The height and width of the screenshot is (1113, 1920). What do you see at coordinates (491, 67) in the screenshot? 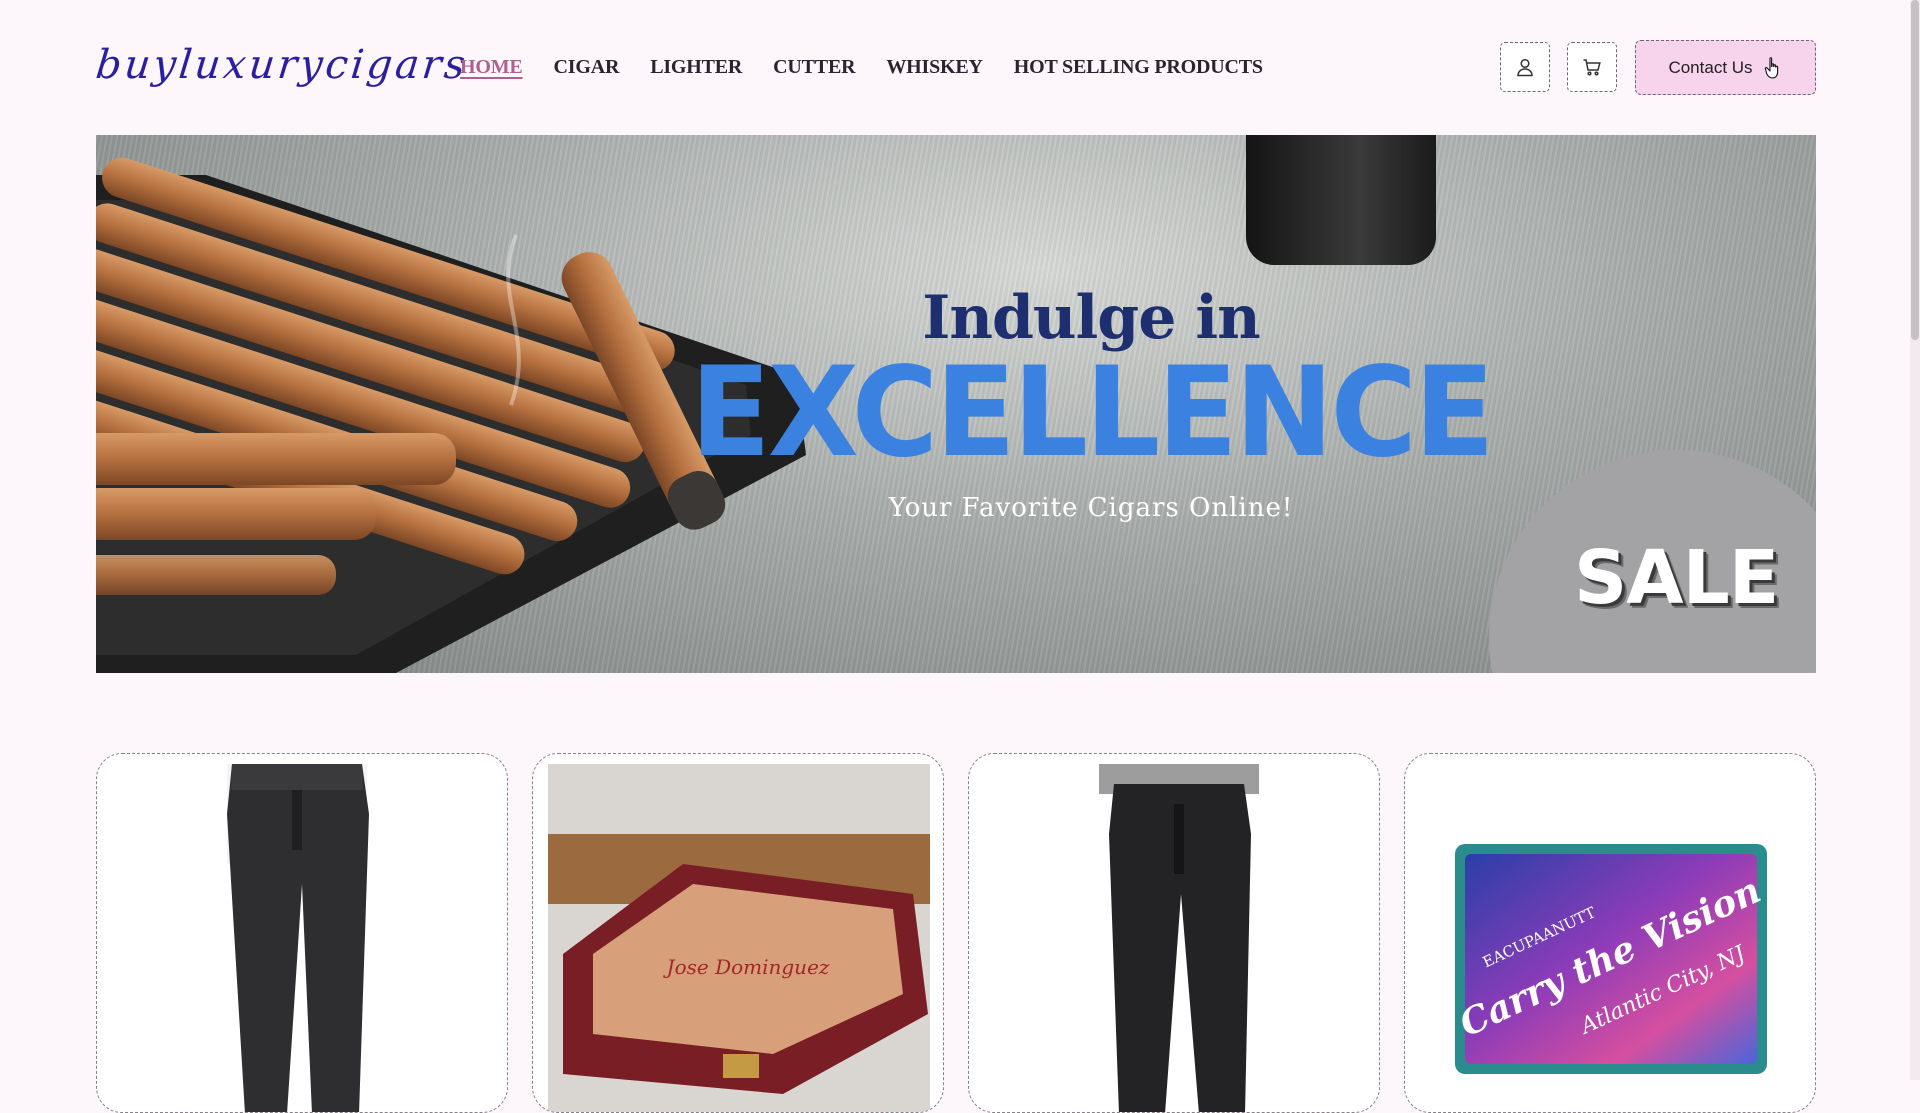
I see `nav-home: HOME` at bounding box center [491, 67].